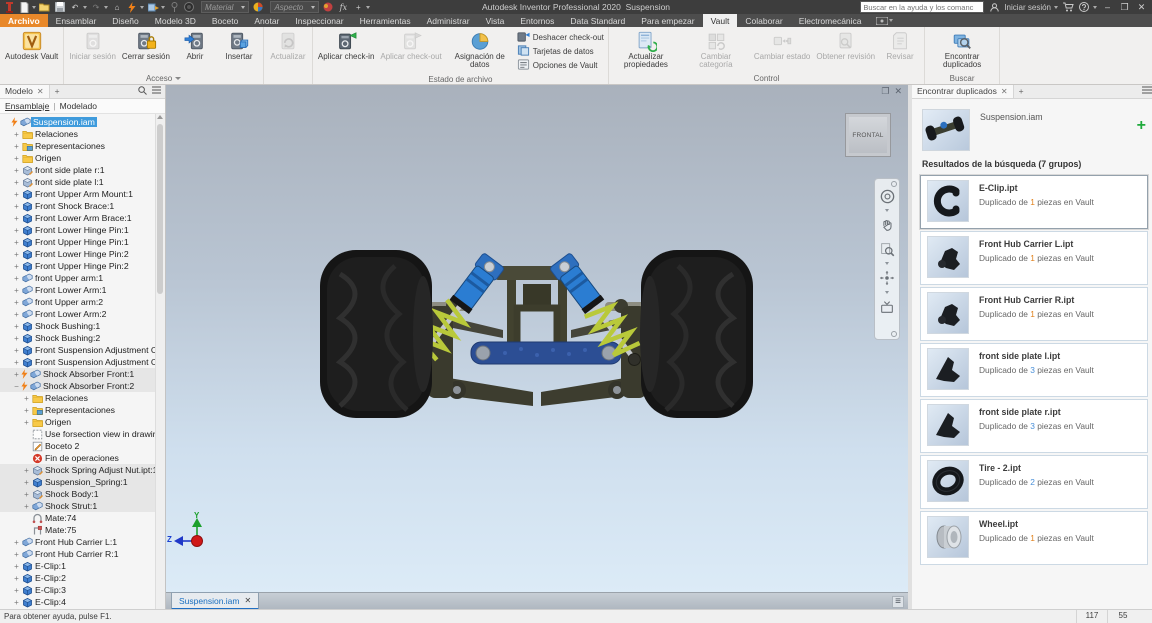 The width and height of the screenshot is (1152, 623). What do you see at coordinates (78, 278) in the screenshot?
I see `tree-item-front-upper-arm-1: + front Upper arm:1` at bounding box center [78, 278].